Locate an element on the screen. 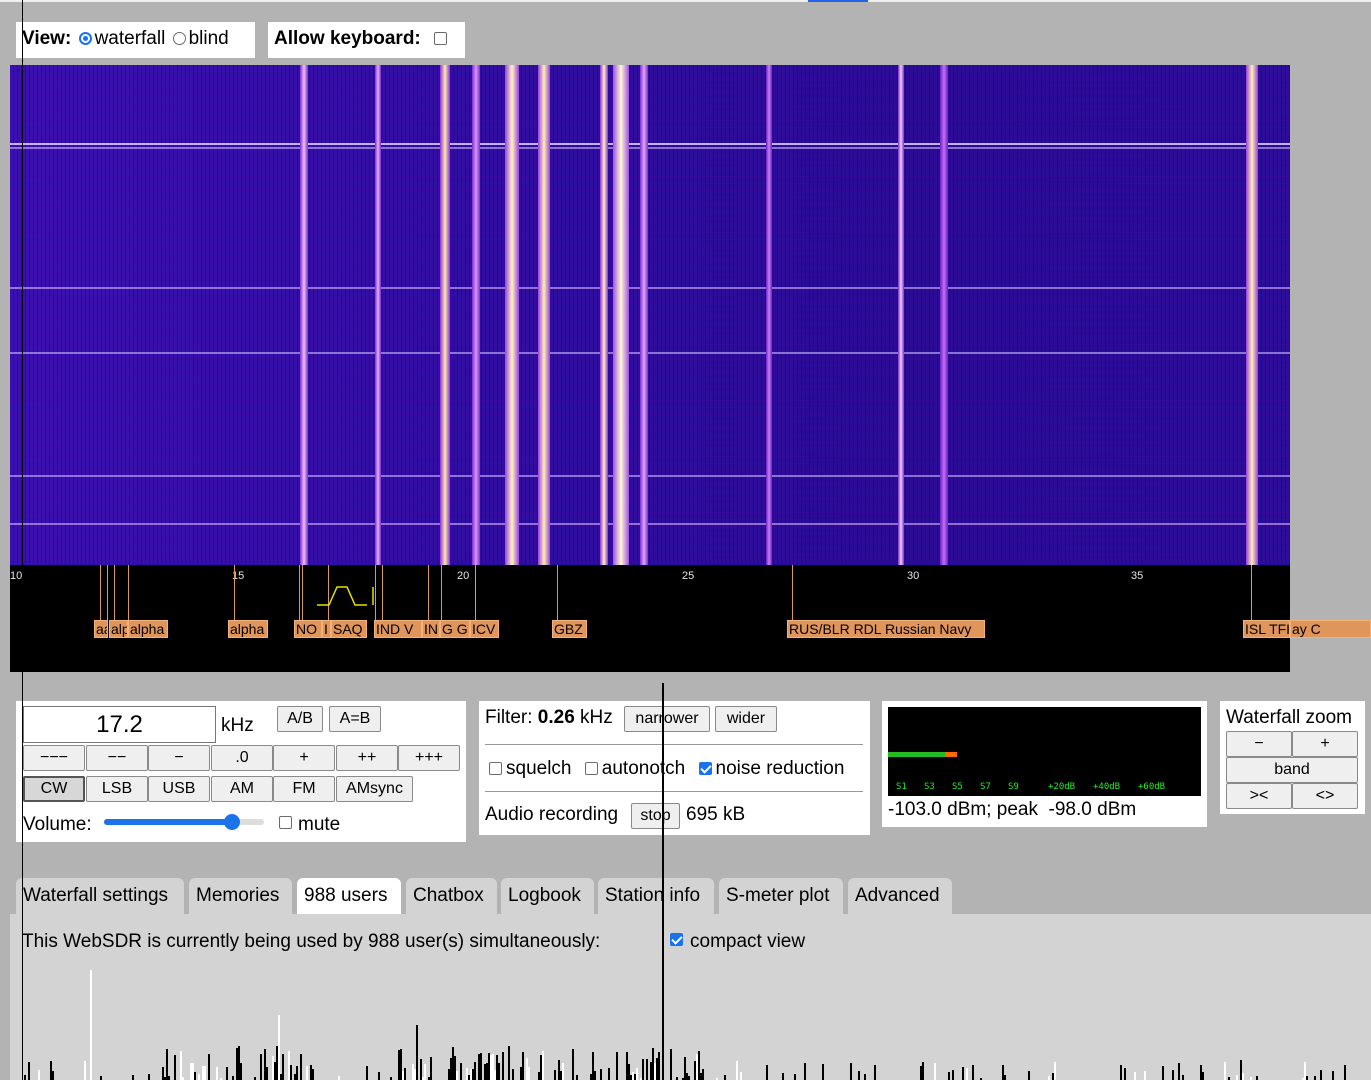 The height and width of the screenshot is (1080, 1371). step-up-2-button: ++ is located at coordinates (367, 758).